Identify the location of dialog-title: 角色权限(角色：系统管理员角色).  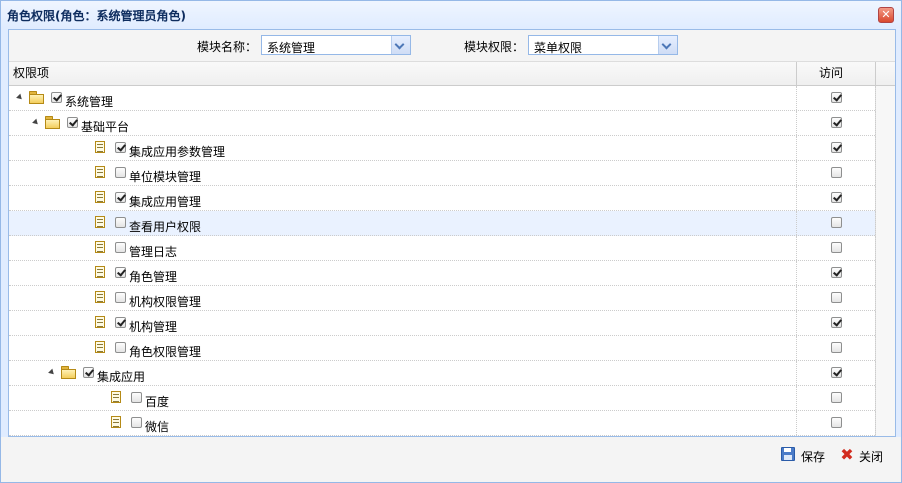
(96, 16).